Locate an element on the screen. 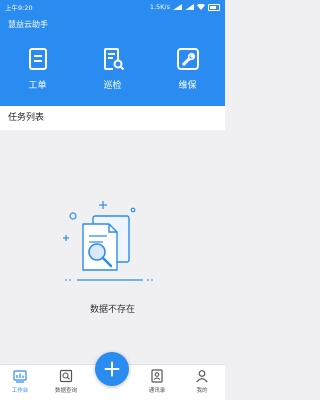  plus-icon is located at coordinates (112, 369).